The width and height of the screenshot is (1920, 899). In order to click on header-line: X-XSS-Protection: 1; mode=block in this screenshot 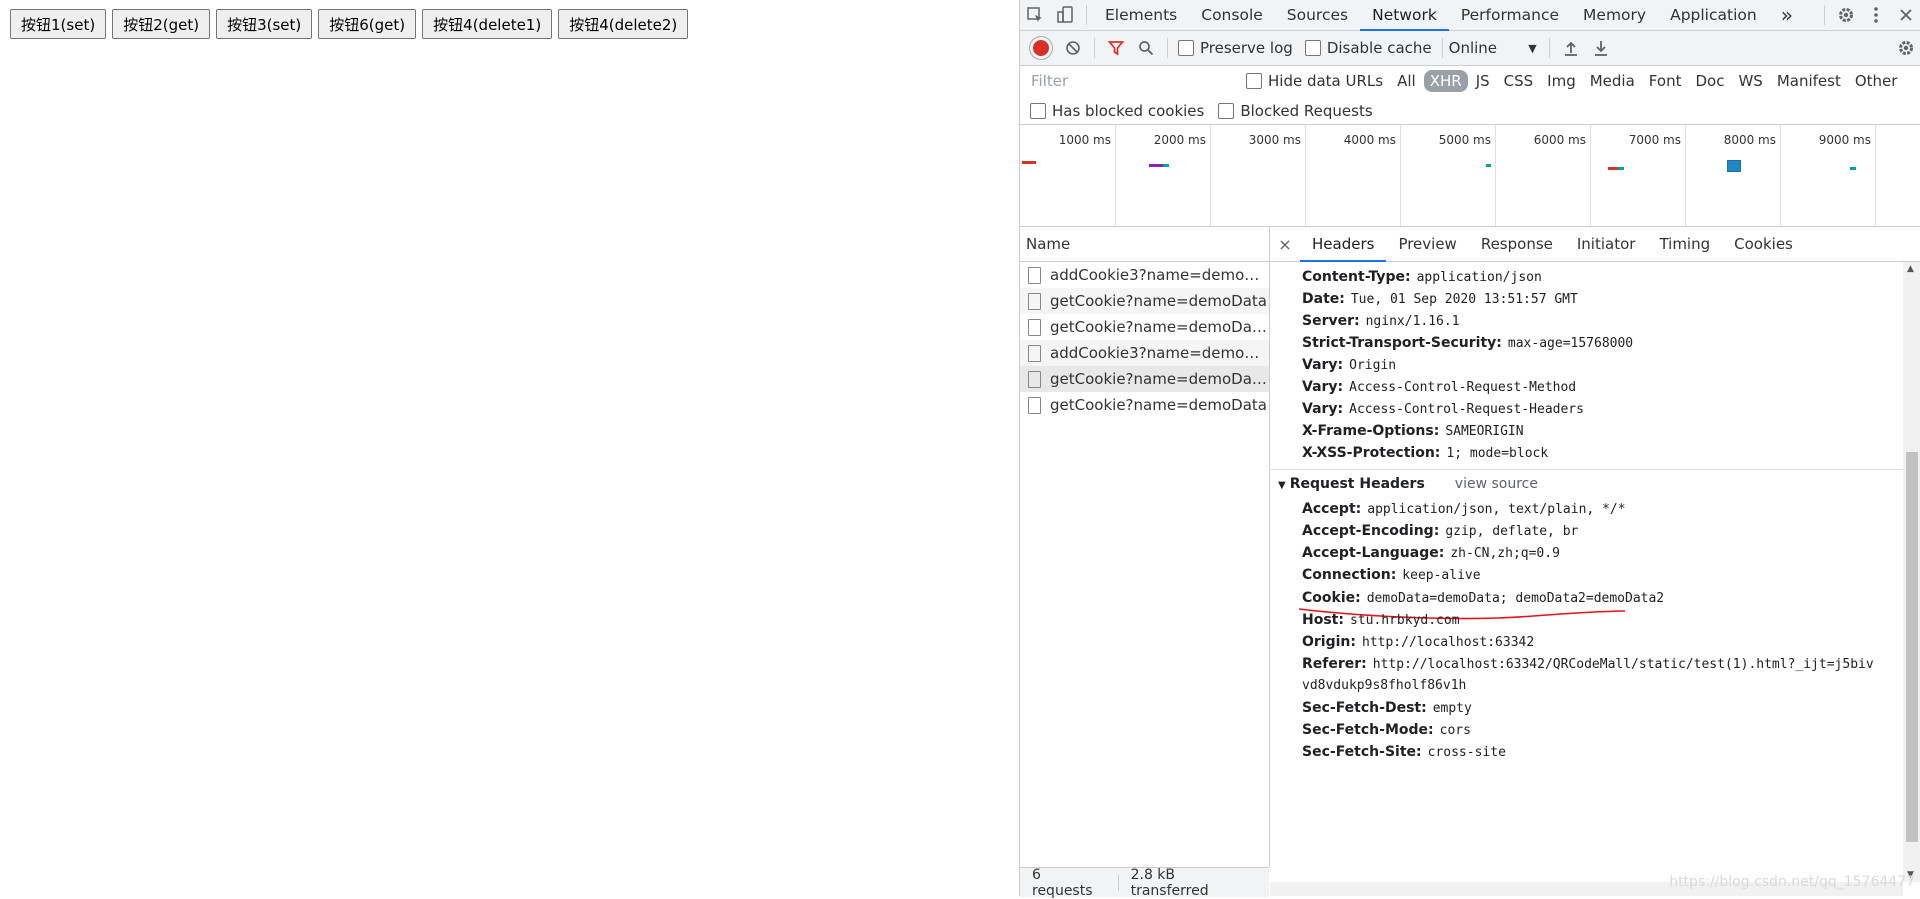, I will do `click(1425, 453)`.